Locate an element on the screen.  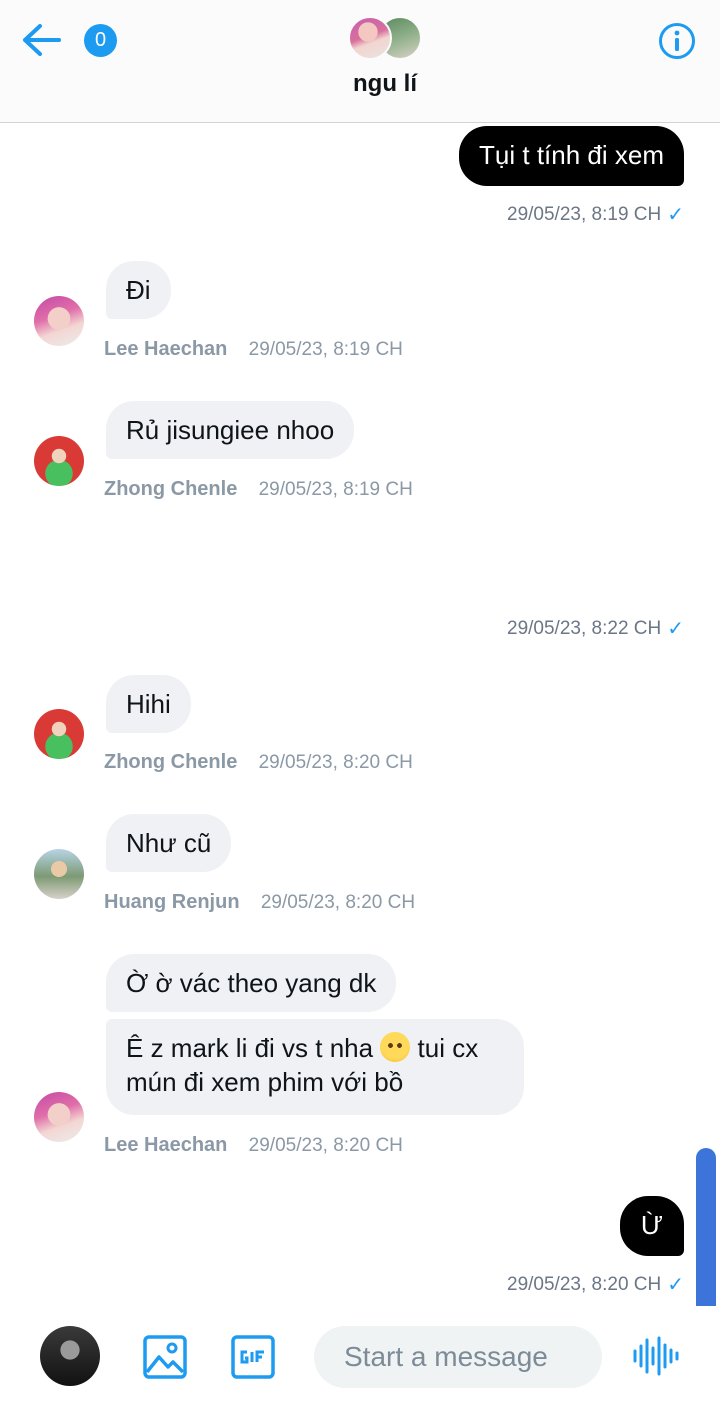
message-bubble-outgoing: Tụi t tính đi xem is located at coordinates (571, 156).